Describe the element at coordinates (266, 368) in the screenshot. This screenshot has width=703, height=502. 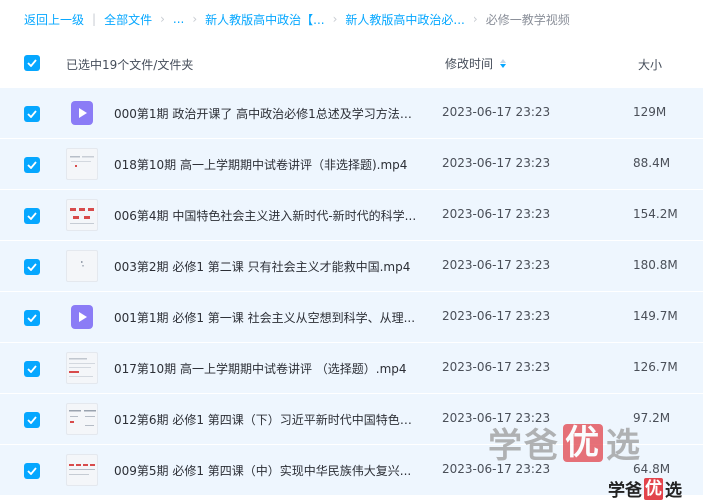
I see `file-name: 017第10期 高一上学期期中试卷讲评 （选择题）.mp4` at that location.